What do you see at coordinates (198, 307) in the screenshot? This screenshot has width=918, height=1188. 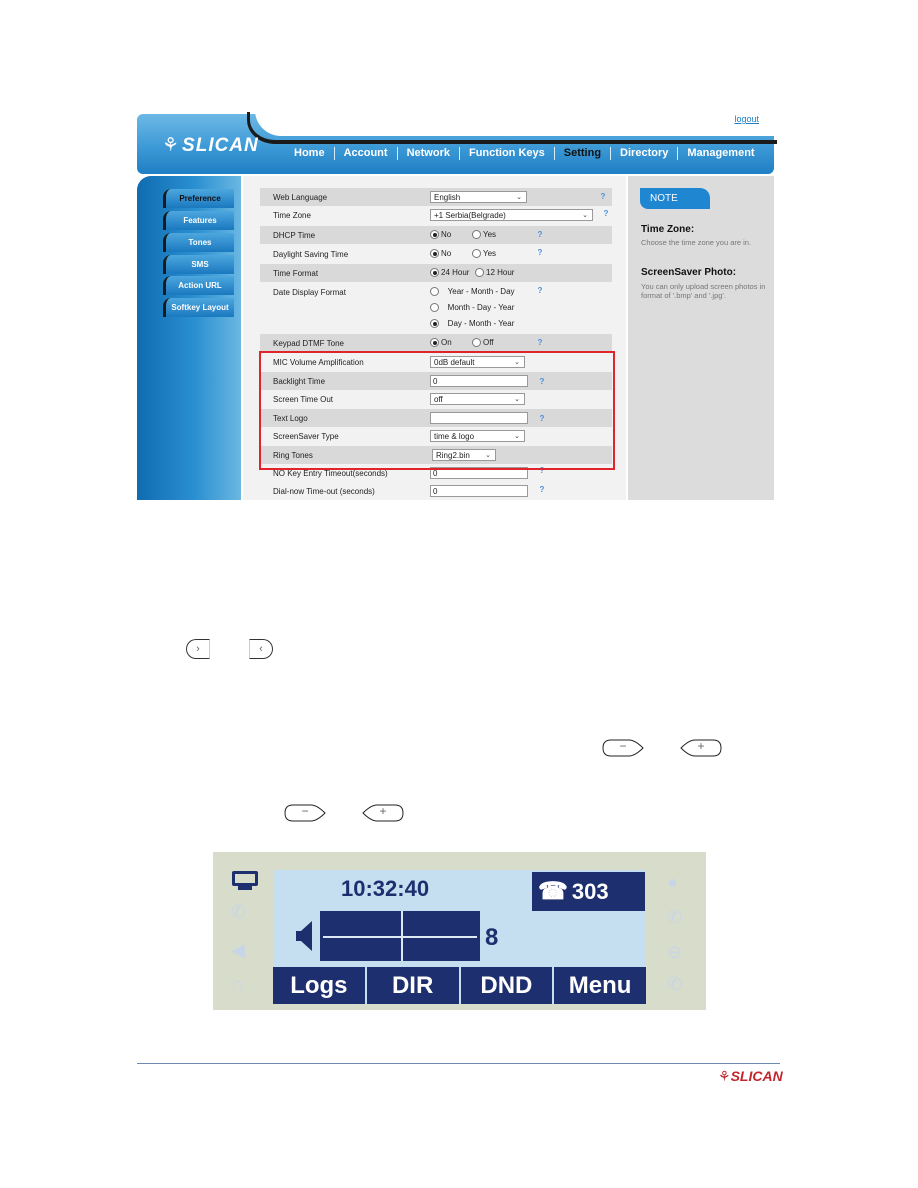 I see `sidebar-item-softkey-layout: Softkey Layout` at bounding box center [198, 307].